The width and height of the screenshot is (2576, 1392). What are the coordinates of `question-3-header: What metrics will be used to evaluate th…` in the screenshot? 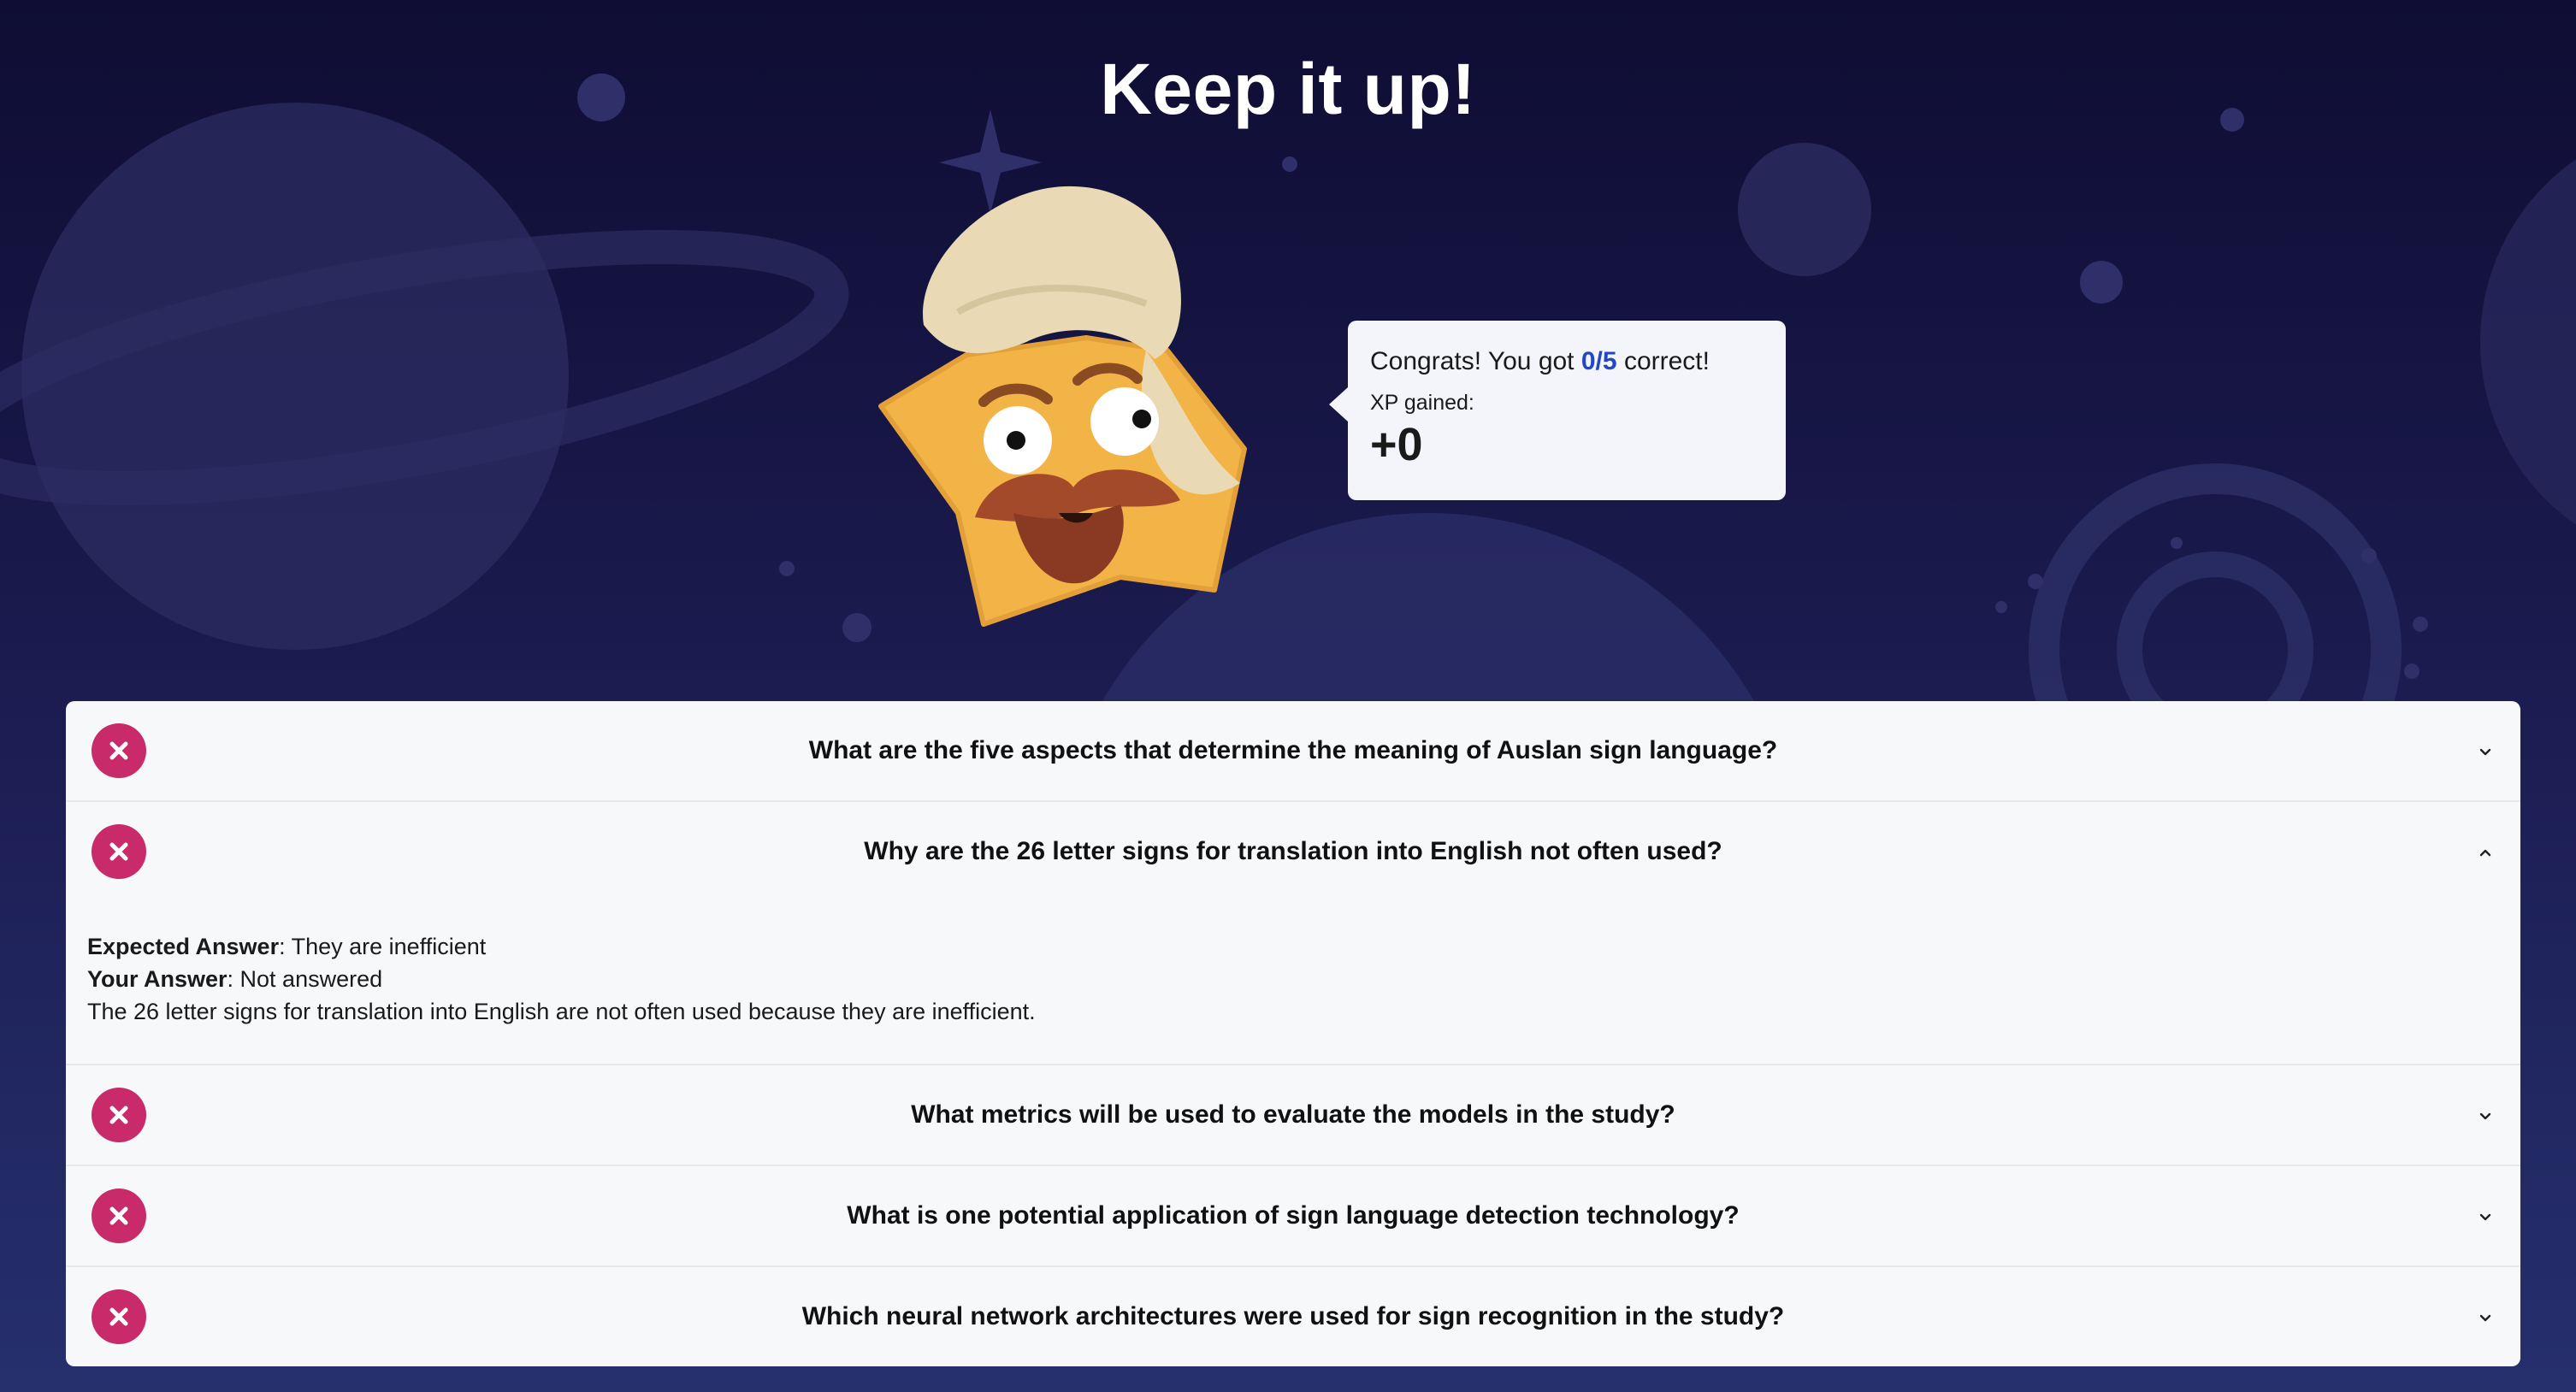 It's located at (1293, 1115).